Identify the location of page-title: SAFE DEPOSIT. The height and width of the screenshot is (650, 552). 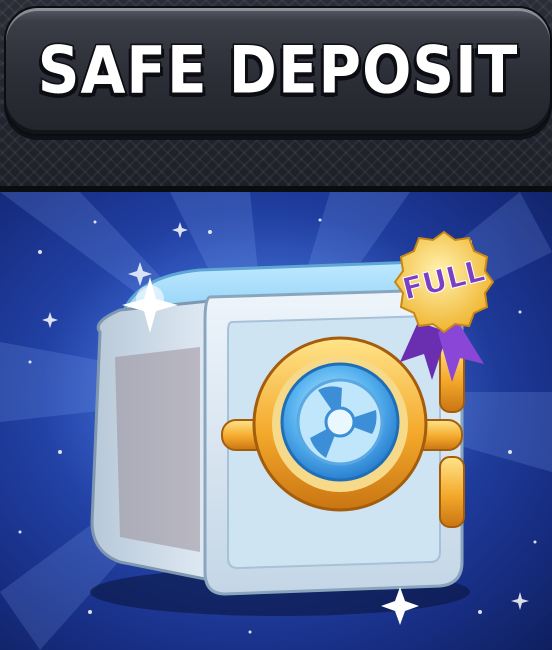
(277, 70).